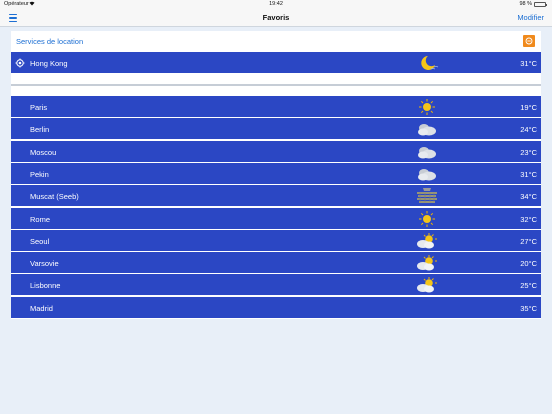  I want to click on favorite-temp: 20°C, so click(528, 264).